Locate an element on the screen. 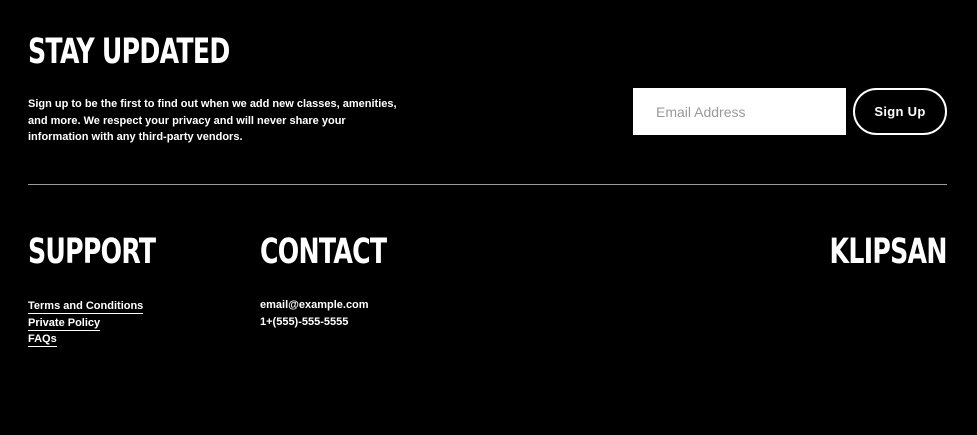 The width and height of the screenshot is (977, 435). contact-email: email@example.com is located at coordinates (314, 305).